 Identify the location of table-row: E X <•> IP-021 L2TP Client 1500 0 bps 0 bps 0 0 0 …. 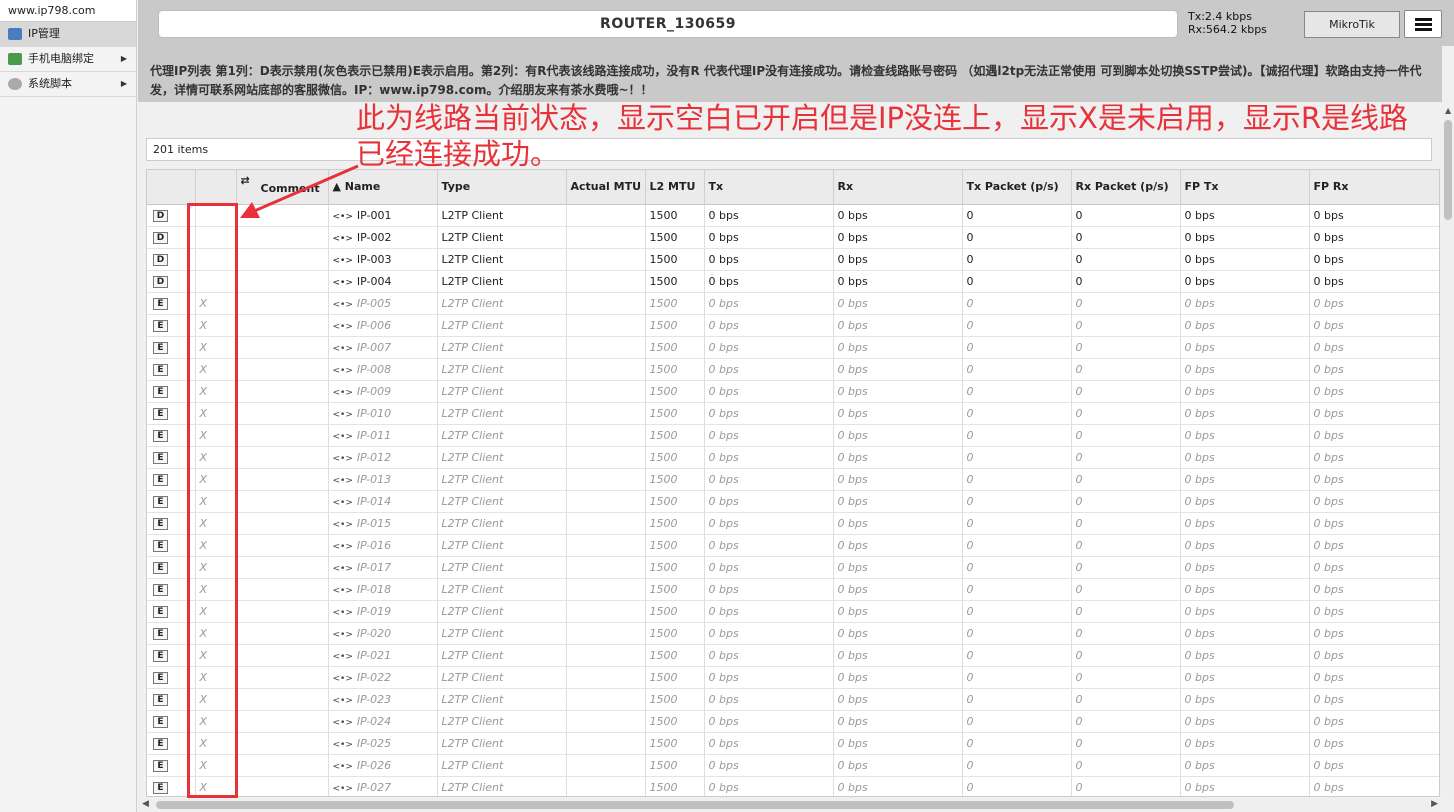
(793, 655).